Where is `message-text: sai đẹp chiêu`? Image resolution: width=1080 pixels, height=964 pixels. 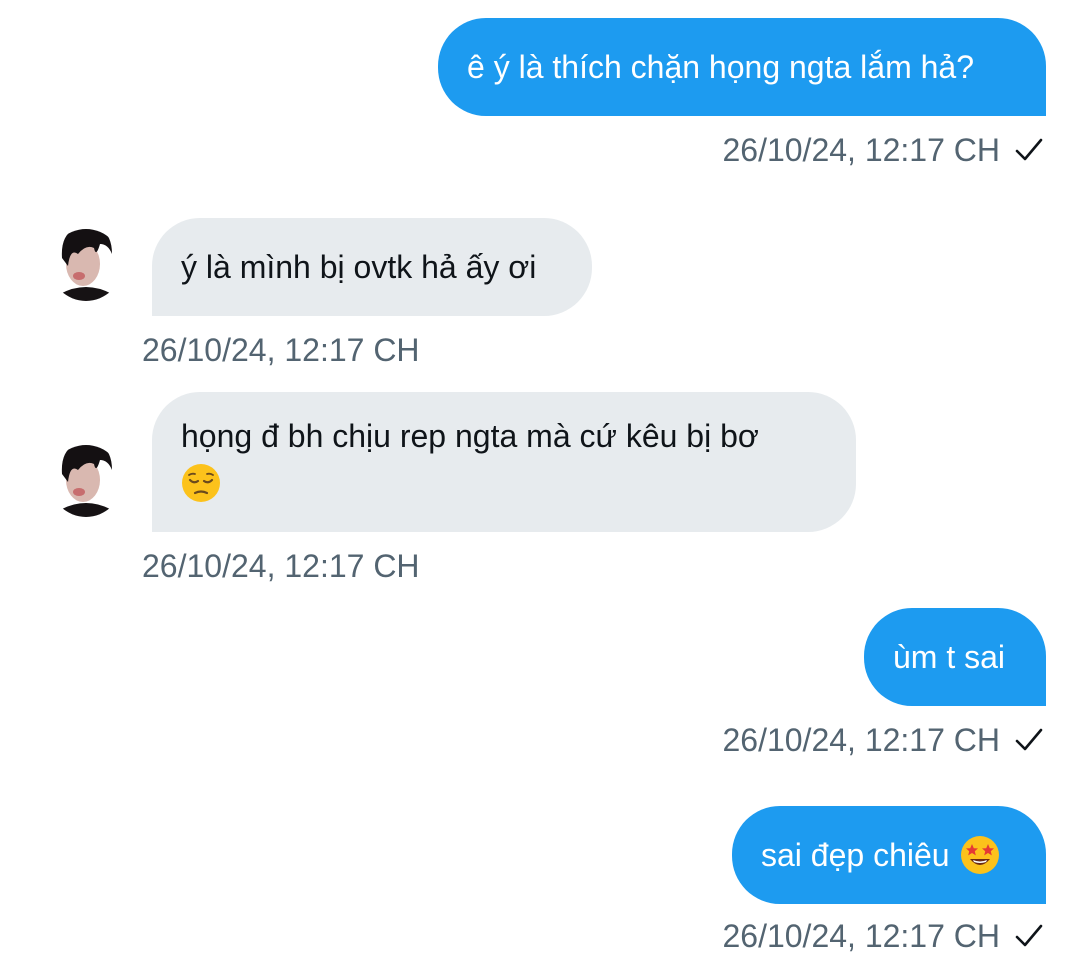 message-text: sai đẹp chiêu is located at coordinates (855, 855).